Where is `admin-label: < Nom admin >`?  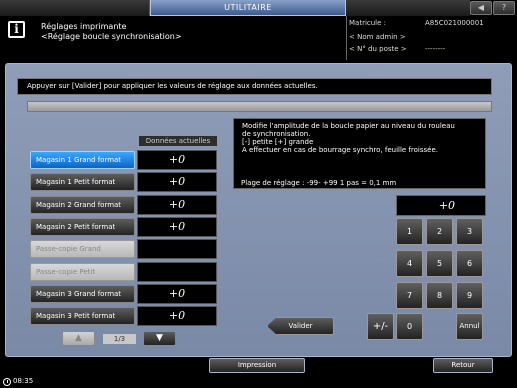
admin-label: < Nom admin > is located at coordinates (377, 37).